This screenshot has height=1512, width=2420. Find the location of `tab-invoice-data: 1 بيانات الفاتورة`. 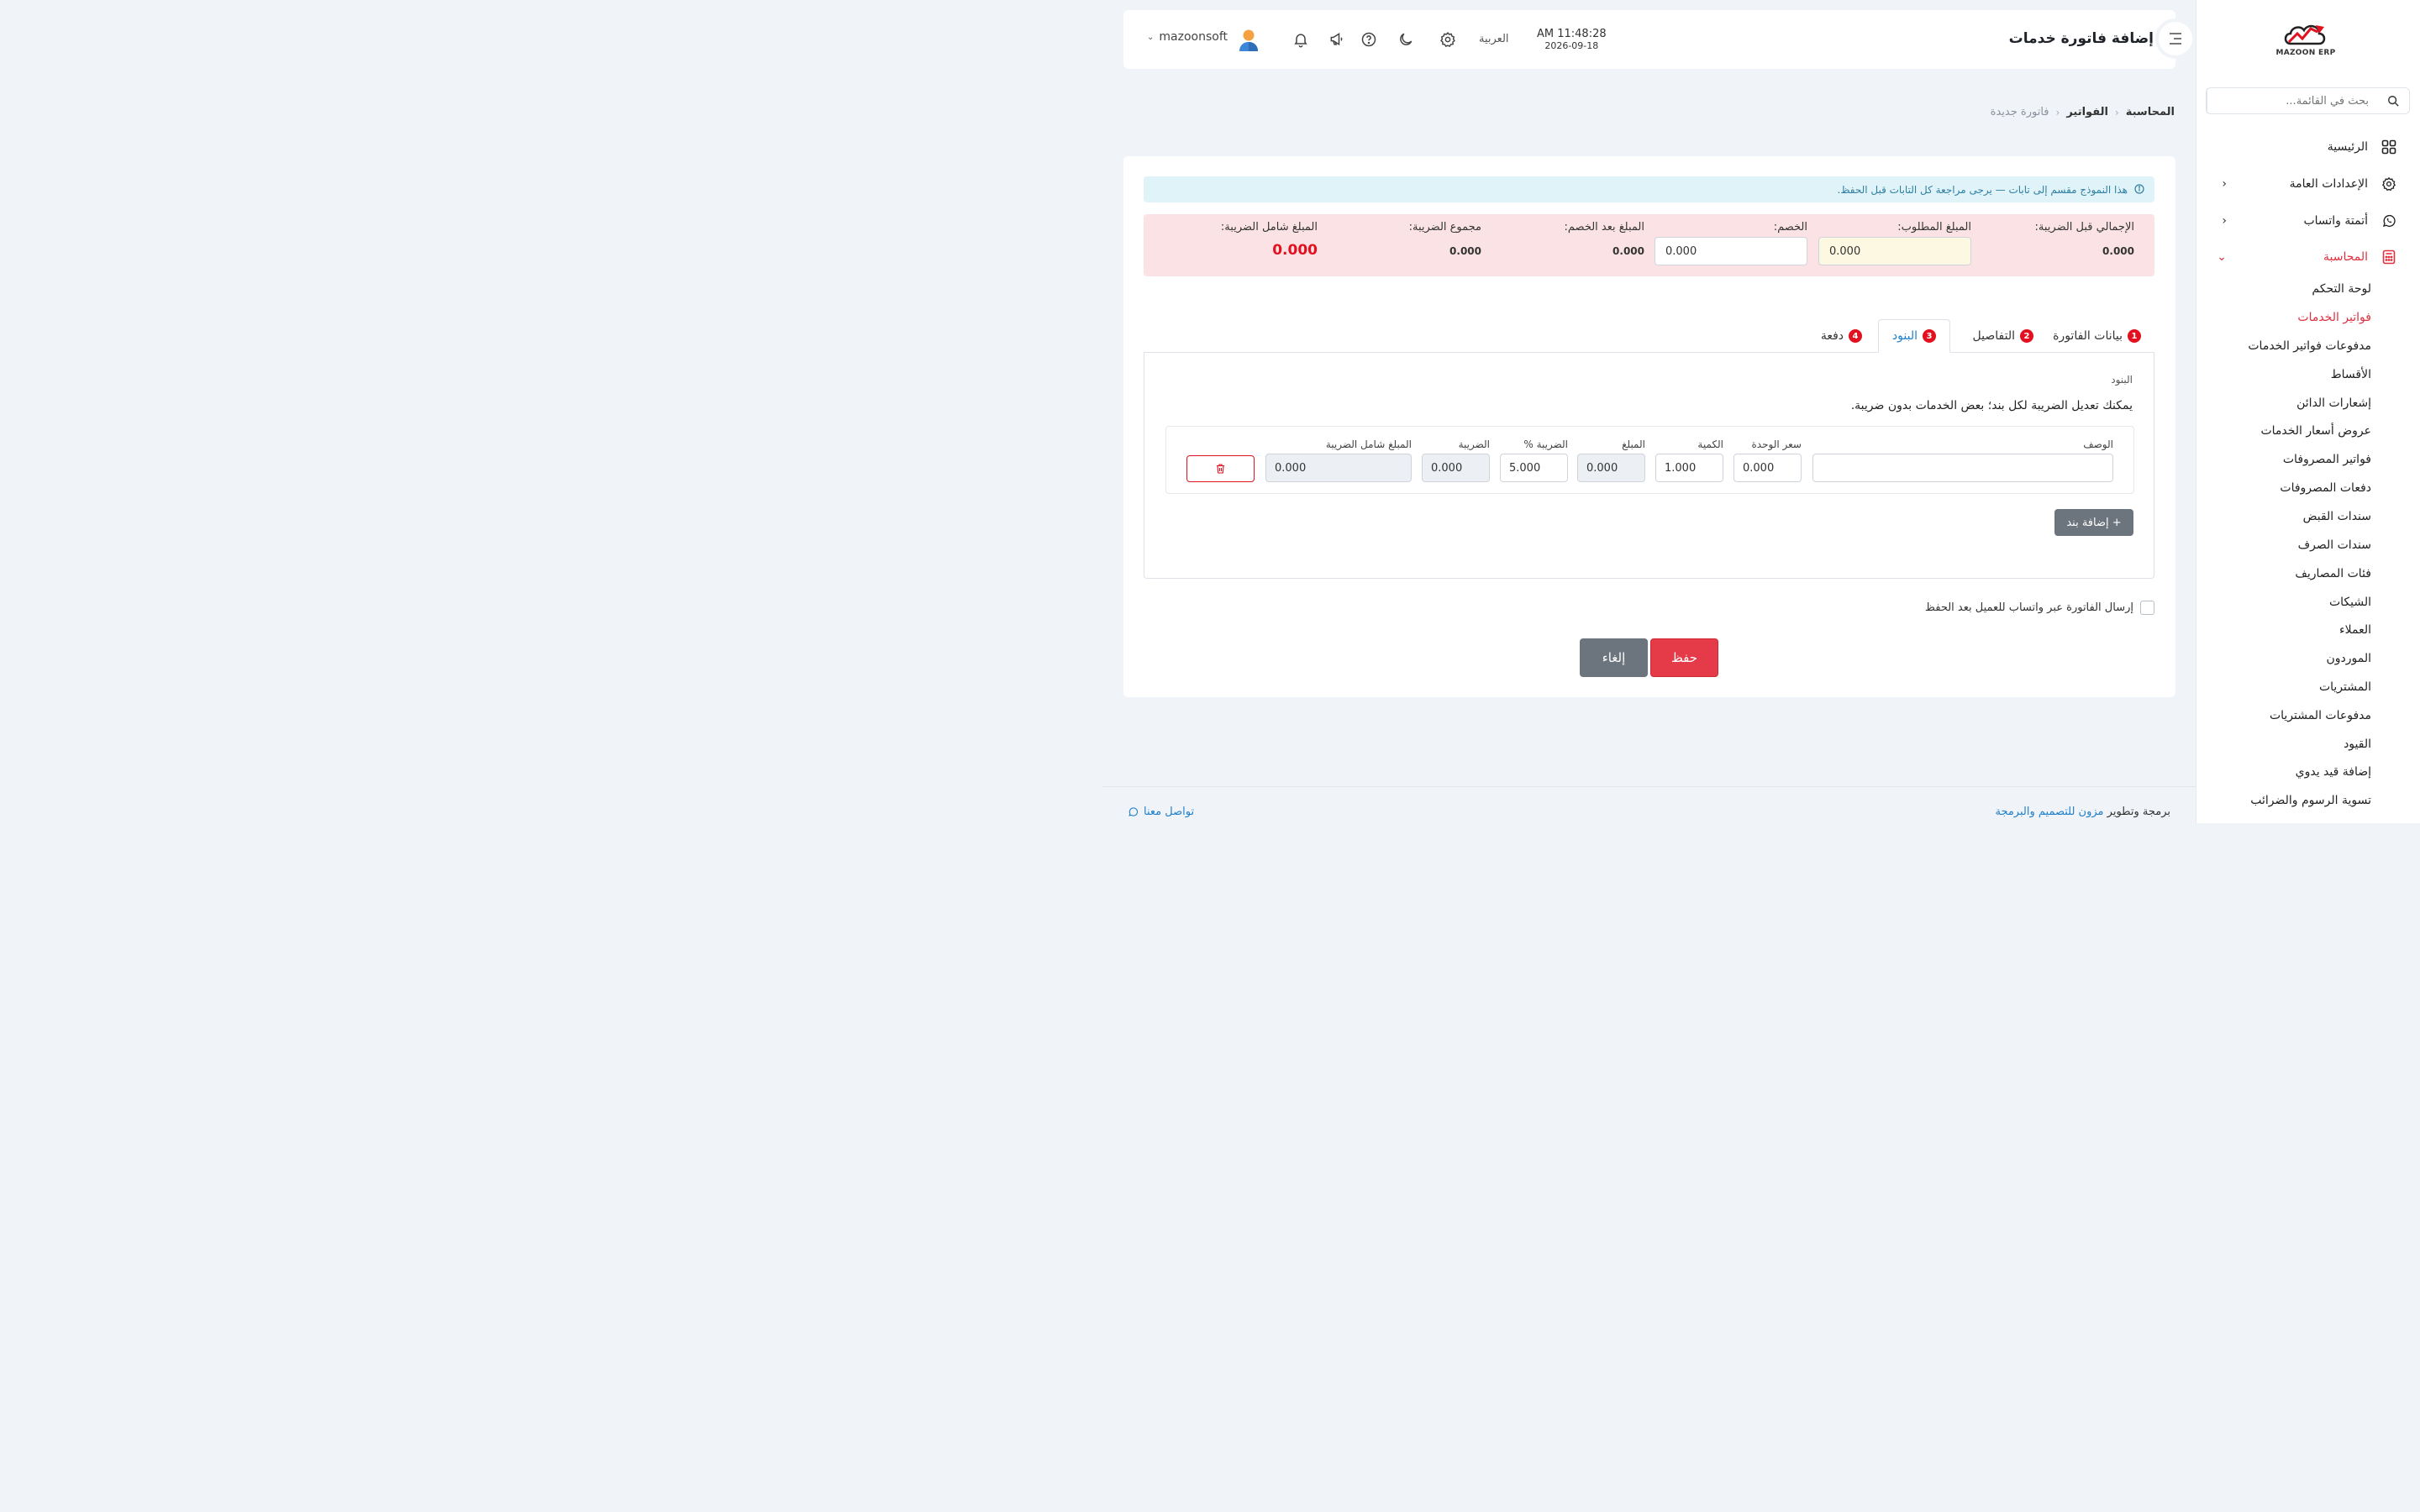

tab-invoice-data: 1 بيانات الفاتورة is located at coordinates (2096, 336).